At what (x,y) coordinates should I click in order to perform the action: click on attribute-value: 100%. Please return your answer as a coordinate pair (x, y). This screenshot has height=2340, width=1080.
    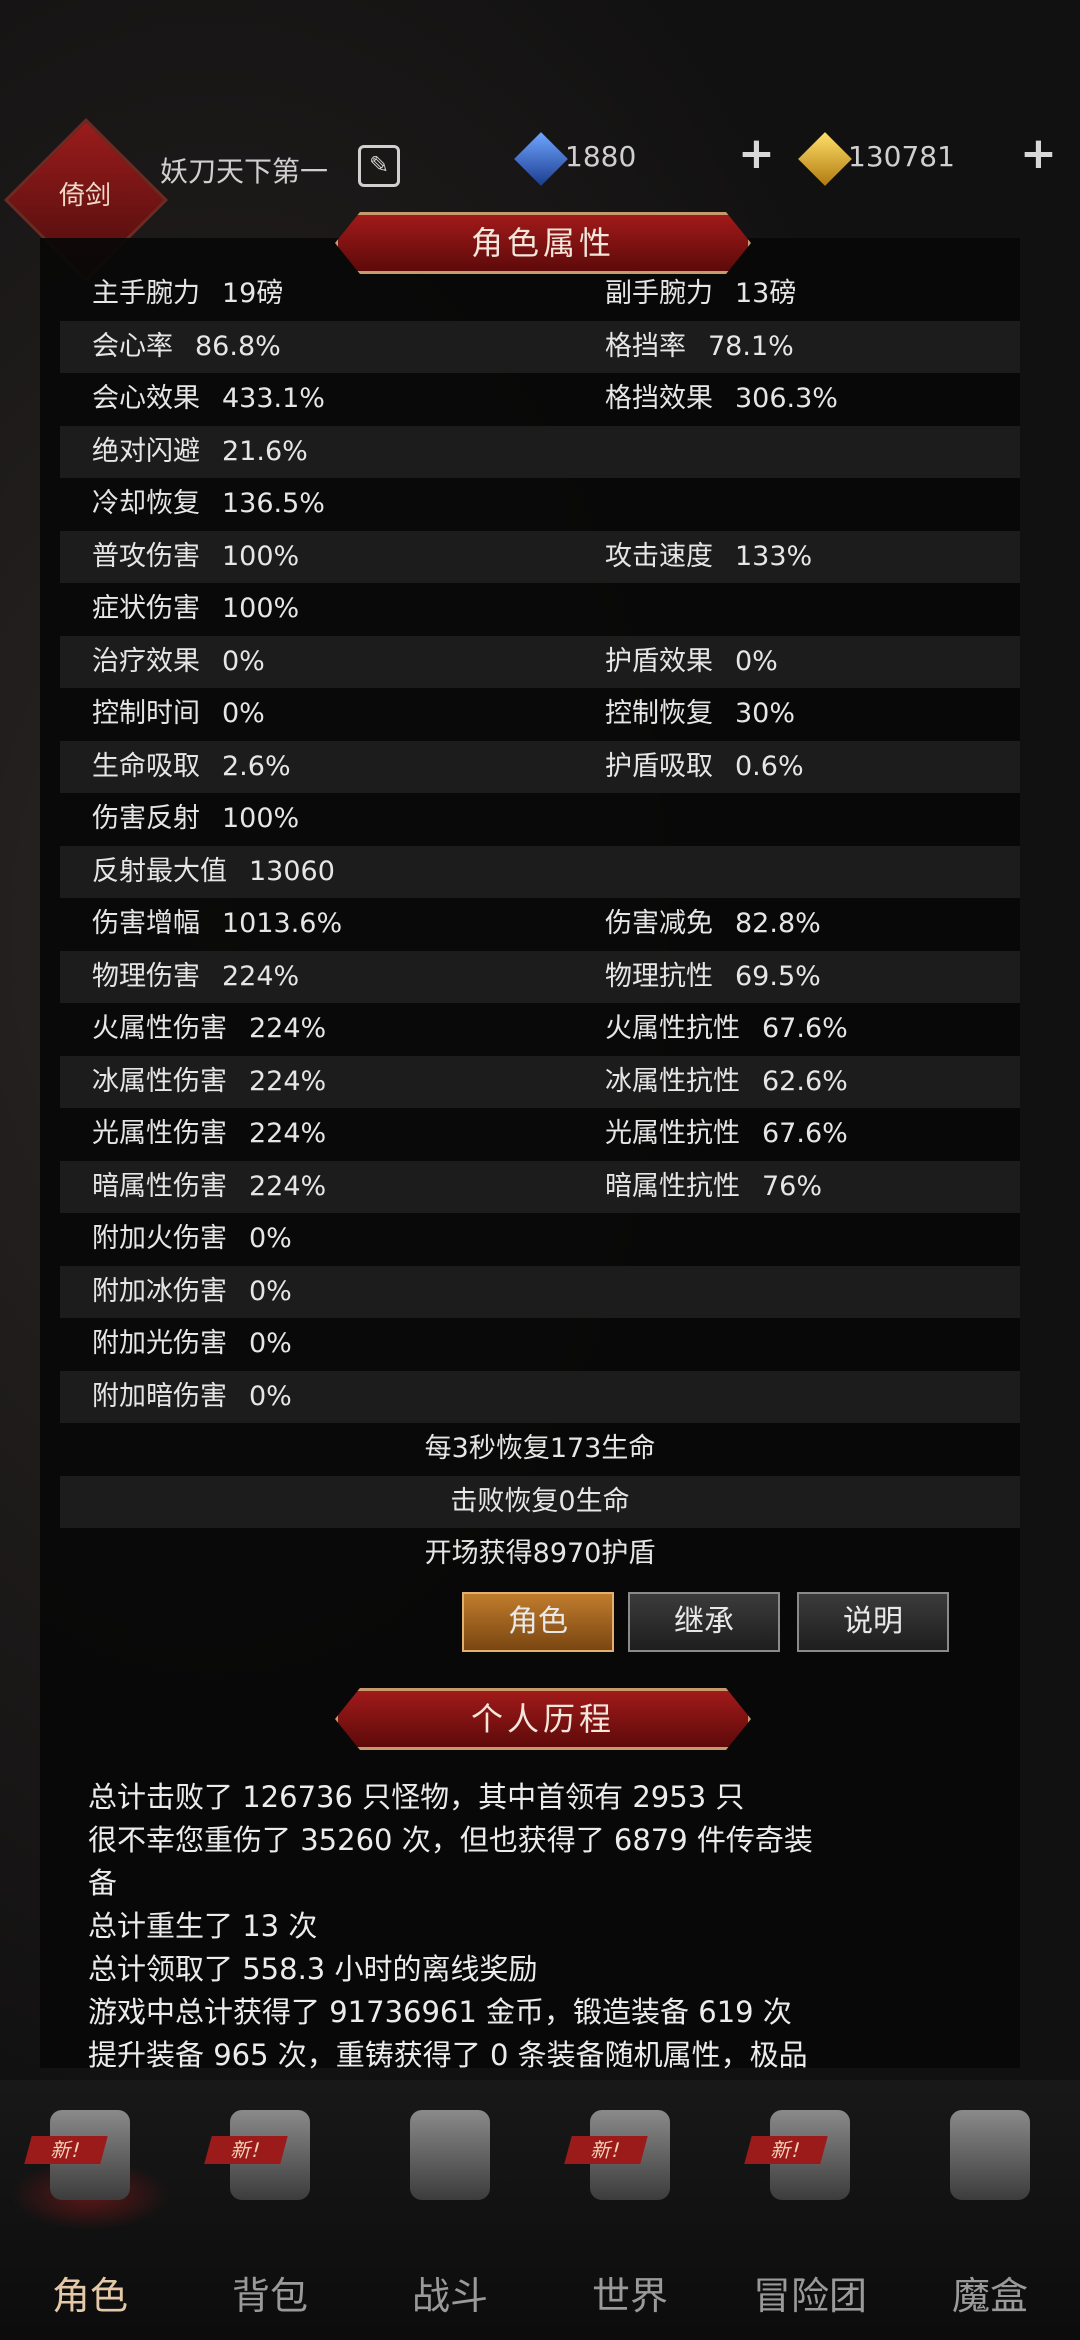
    Looking at the image, I should click on (261, 556).